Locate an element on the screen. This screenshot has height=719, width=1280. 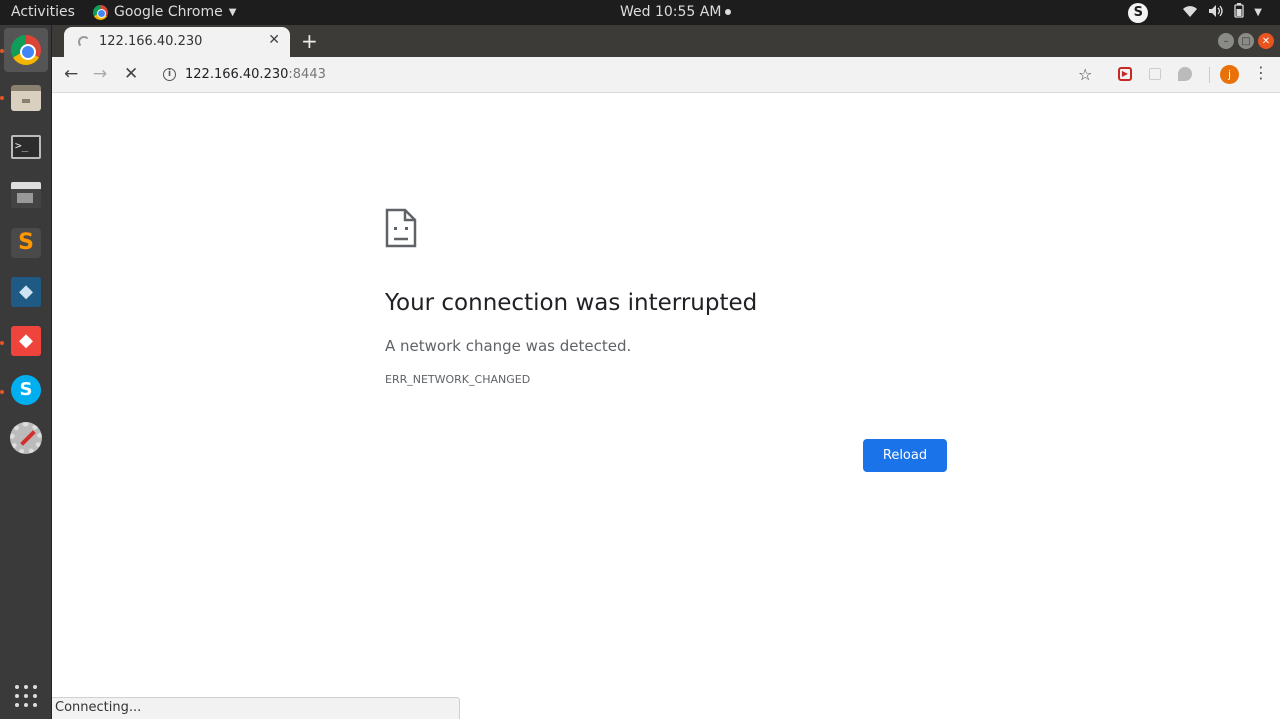
back-icon: ← is located at coordinates (71, 74).